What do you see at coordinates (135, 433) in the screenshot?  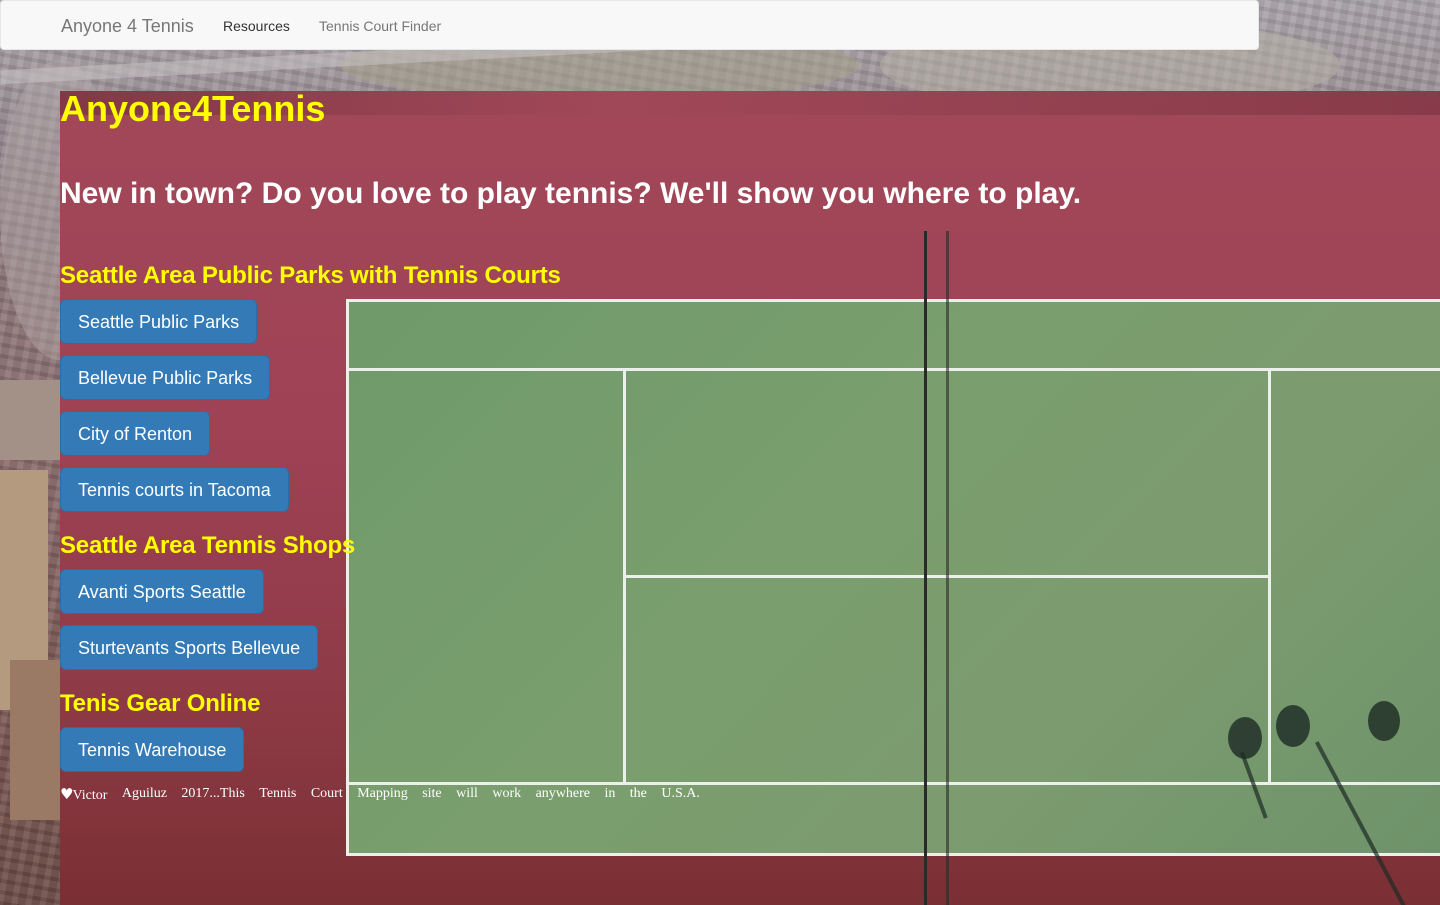 I see `city-of-renton-button: City of Renton` at bounding box center [135, 433].